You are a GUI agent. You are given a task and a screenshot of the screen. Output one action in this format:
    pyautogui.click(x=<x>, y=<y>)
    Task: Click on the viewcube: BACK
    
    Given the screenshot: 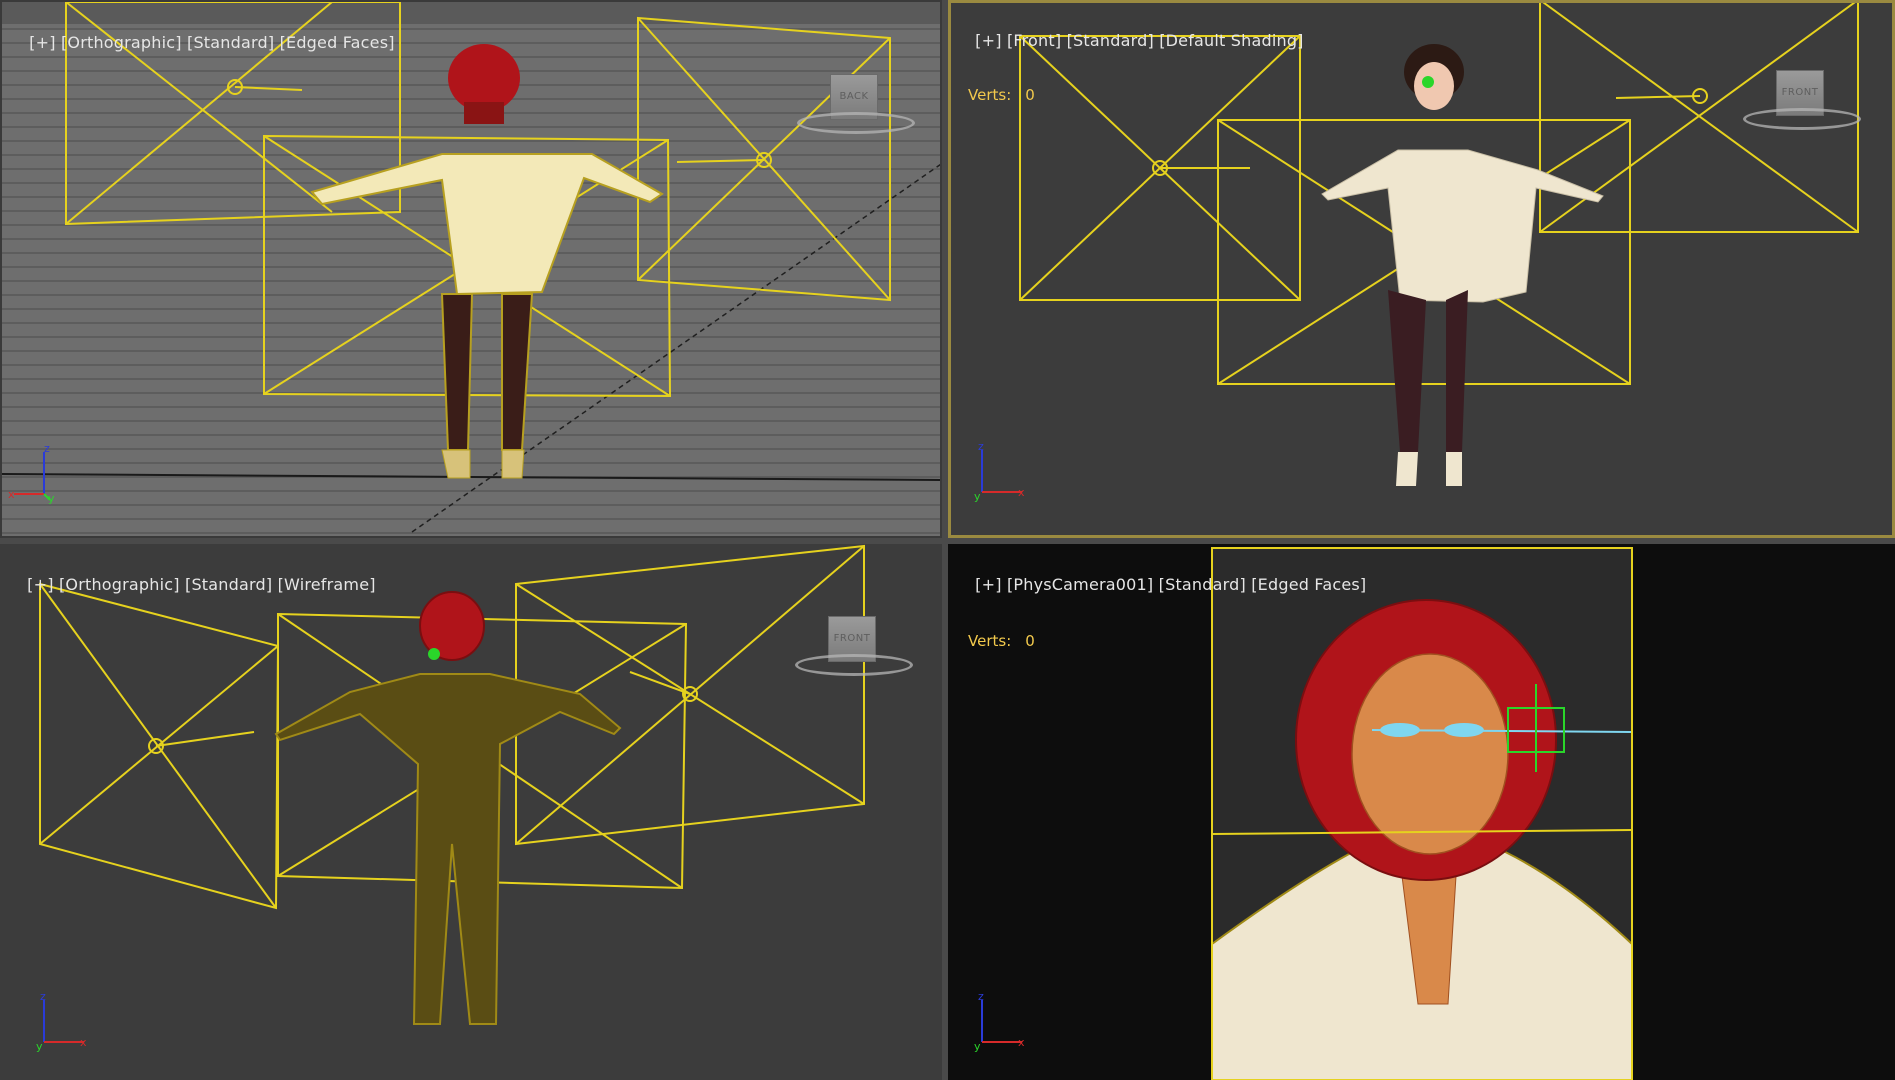 What is the action you would take?
    pyautogui.click(x=857, y=109)
    